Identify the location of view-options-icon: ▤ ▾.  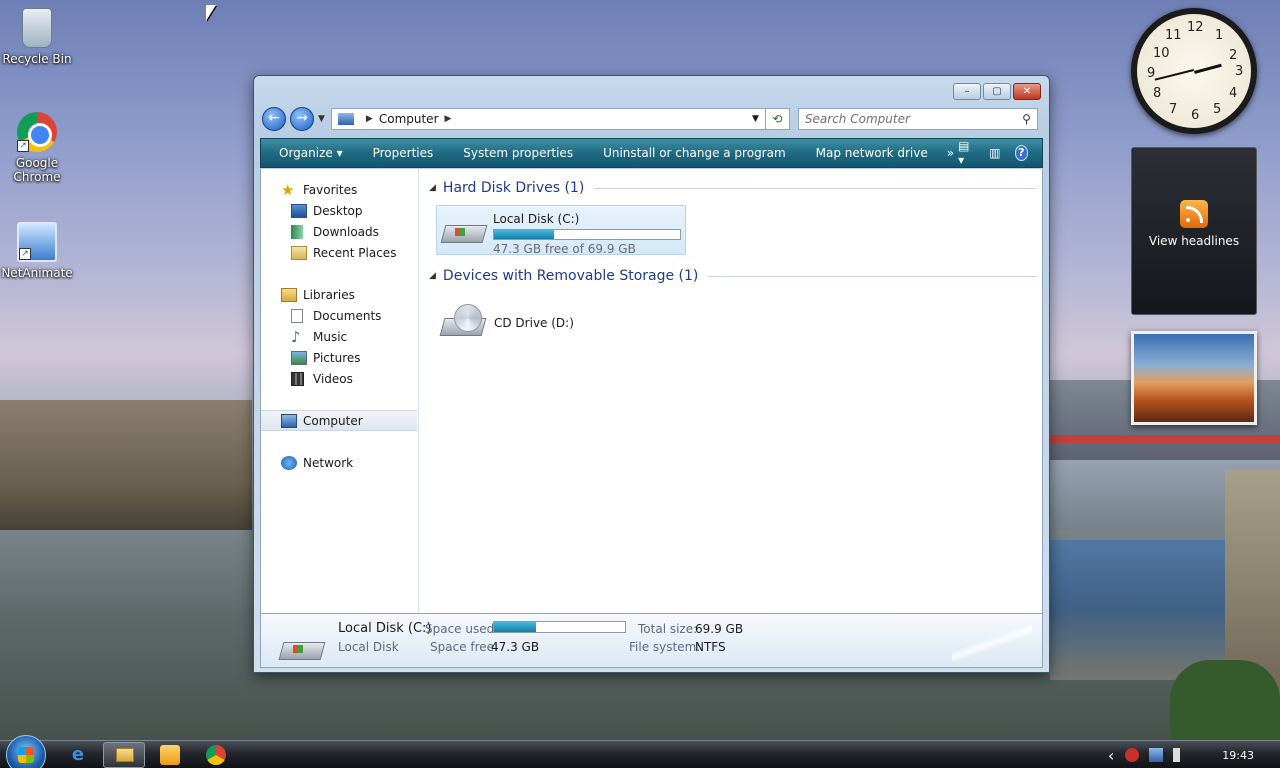
(966, 153).